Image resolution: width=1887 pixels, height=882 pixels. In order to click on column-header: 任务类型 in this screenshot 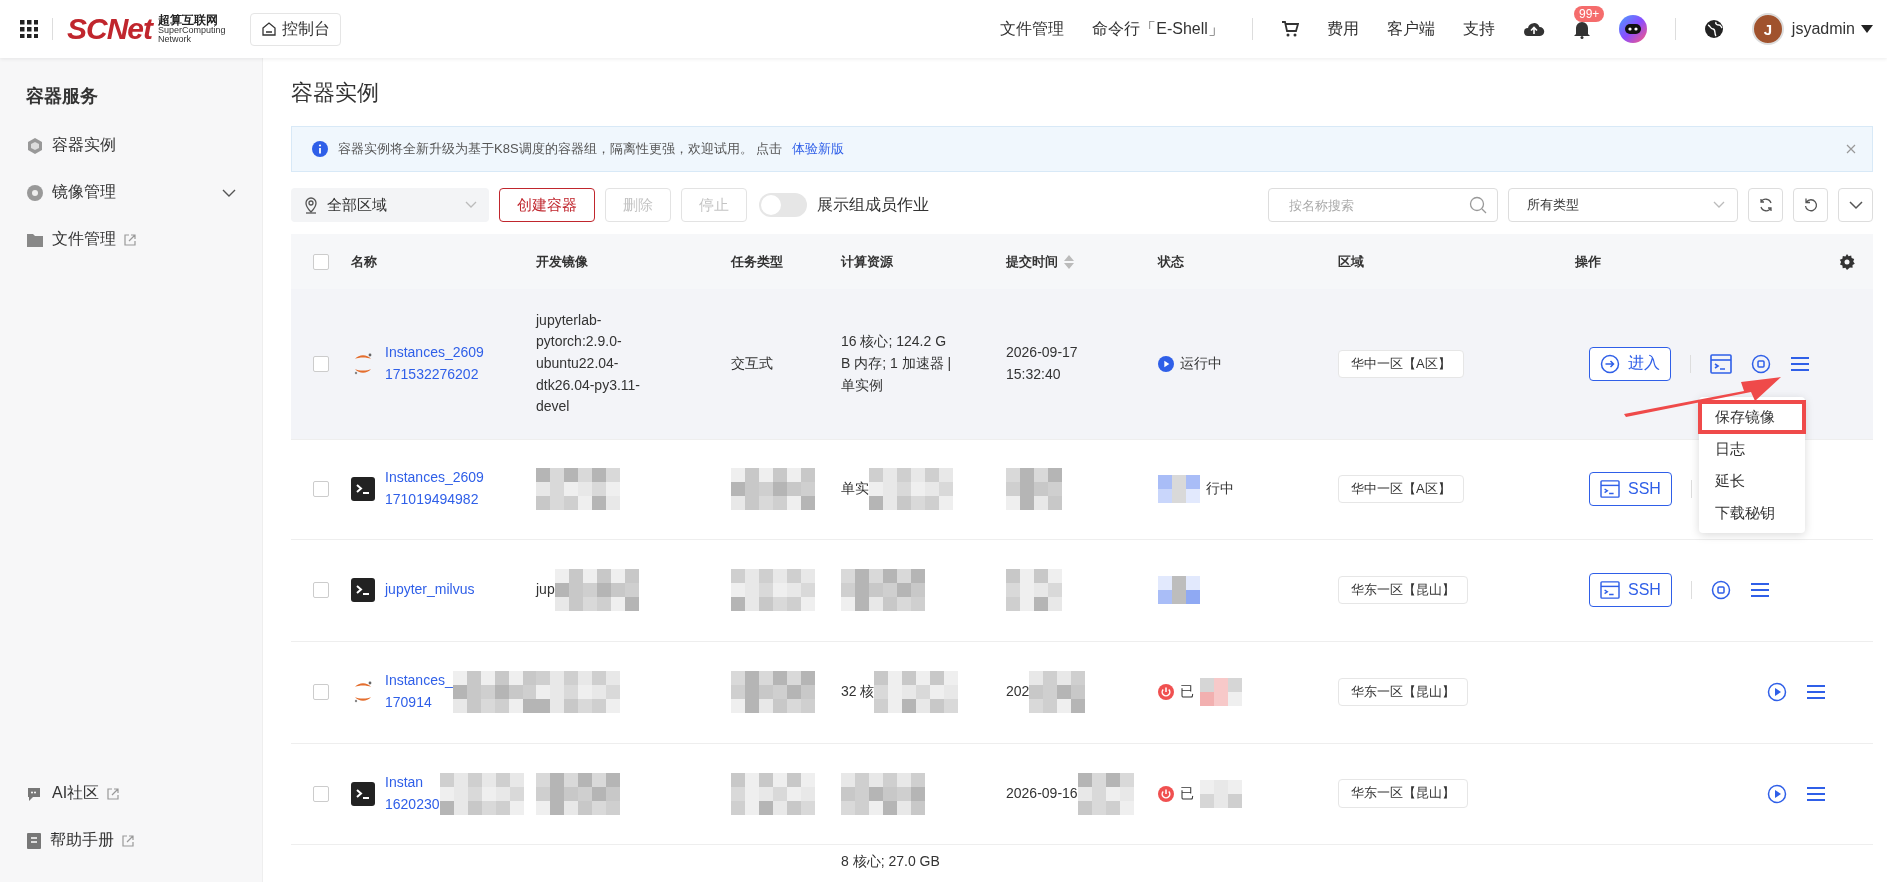, I will do `click(757, 261)`.